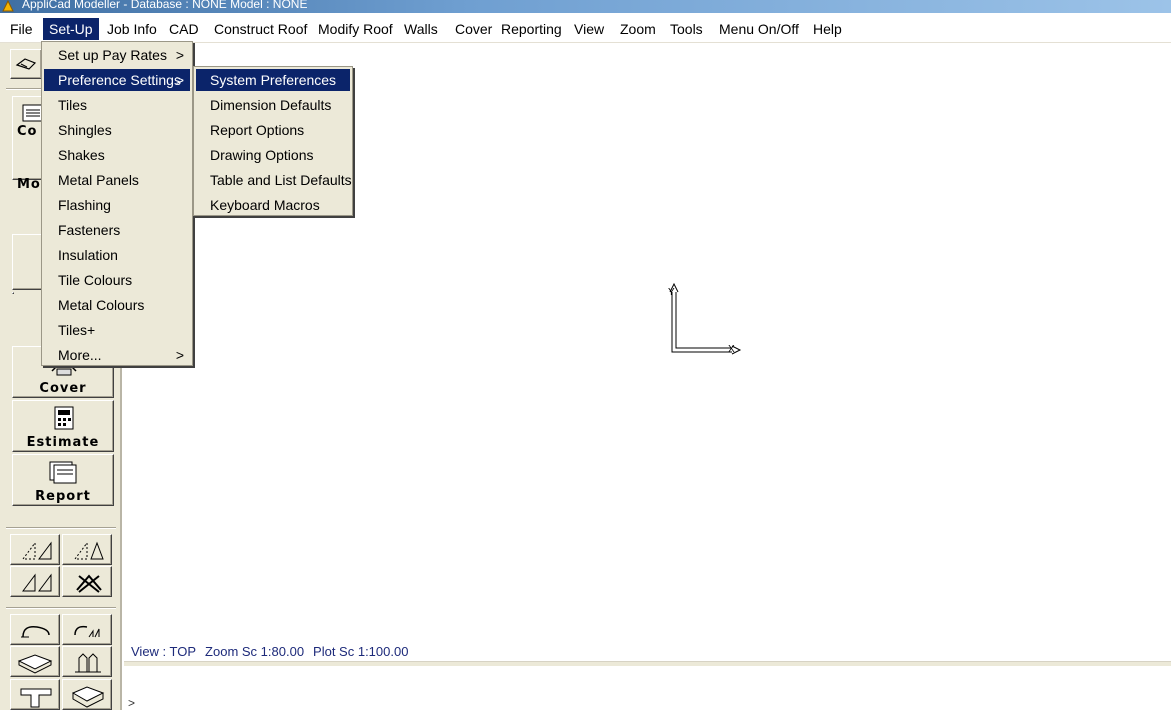 The image size is (1171, 710). I want to click on axis-x-label: X, so click(731, 349).